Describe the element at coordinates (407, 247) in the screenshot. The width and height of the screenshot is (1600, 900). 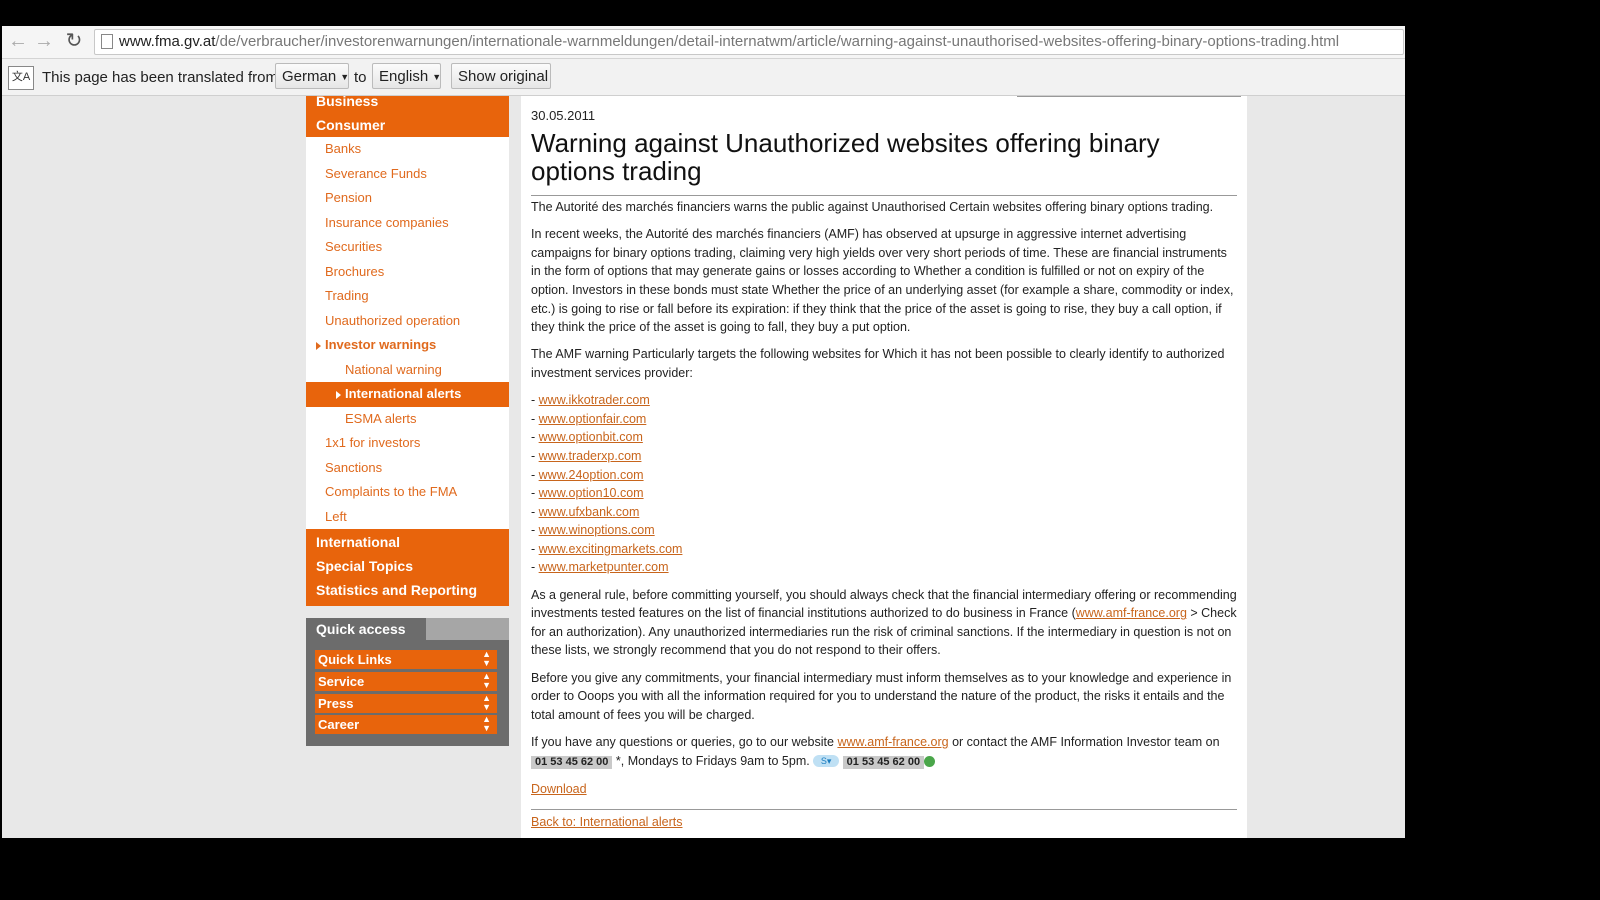
I see `nav-item-securities: Securities` at that location.